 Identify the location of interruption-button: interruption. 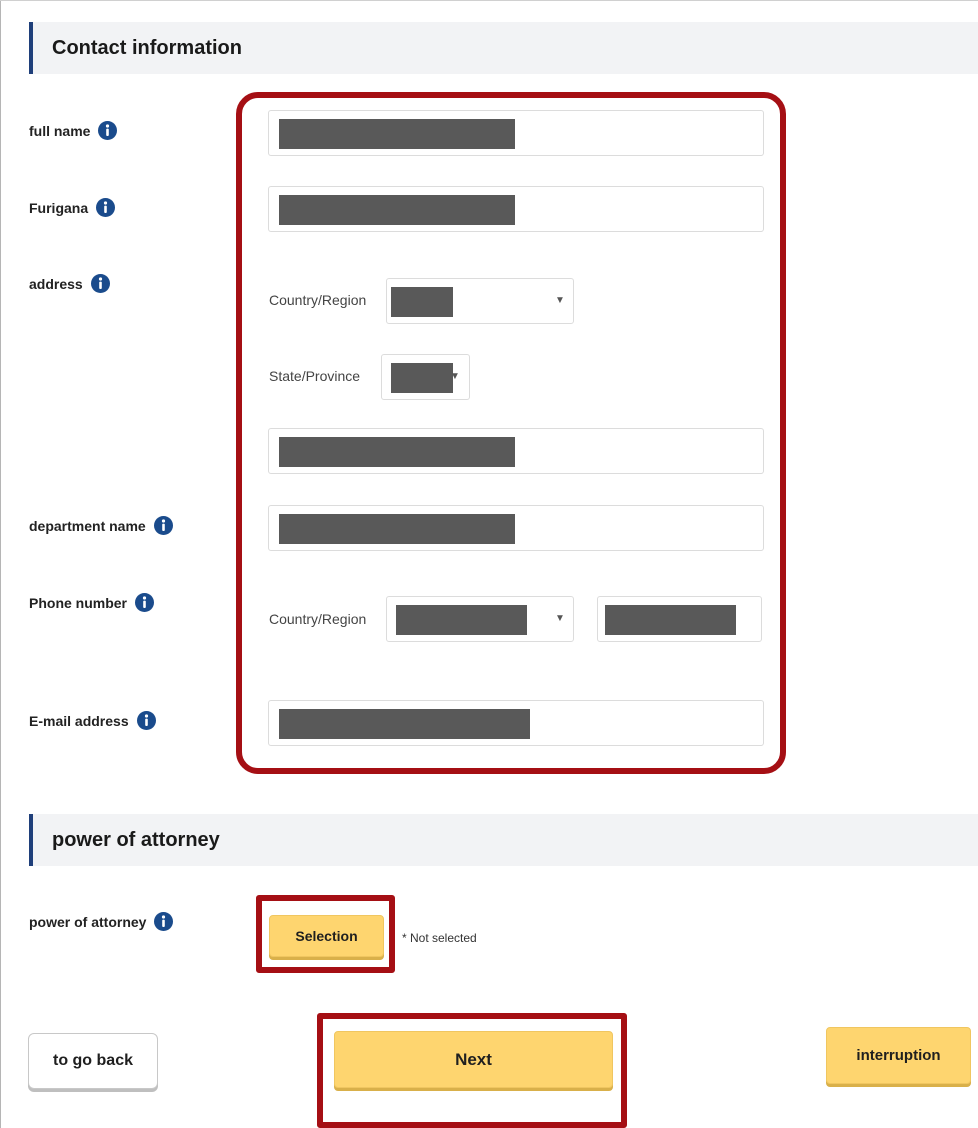
(898, 1055).